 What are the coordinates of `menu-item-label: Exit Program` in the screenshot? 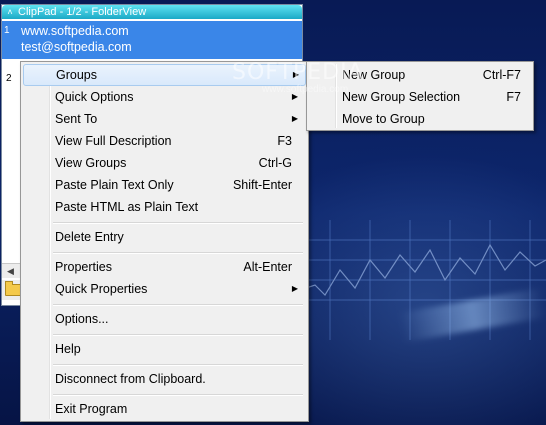 It's located at (91, 409).